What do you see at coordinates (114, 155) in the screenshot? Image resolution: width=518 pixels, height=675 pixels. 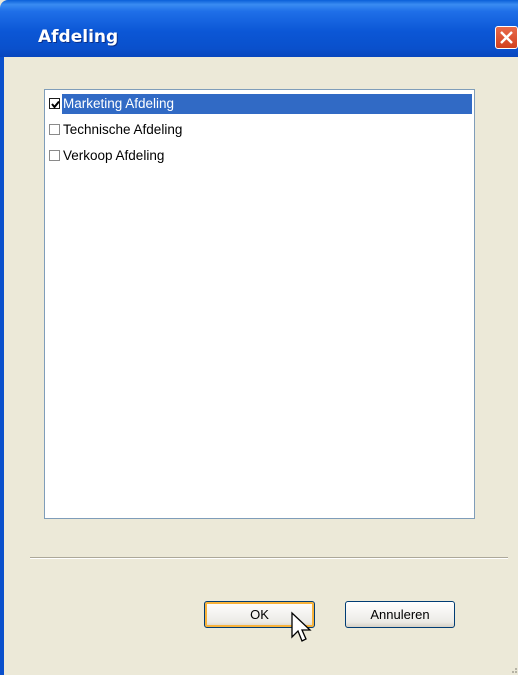 I see `list-item-label: Verkoop Afdeling` at bounding box center [114, 155].